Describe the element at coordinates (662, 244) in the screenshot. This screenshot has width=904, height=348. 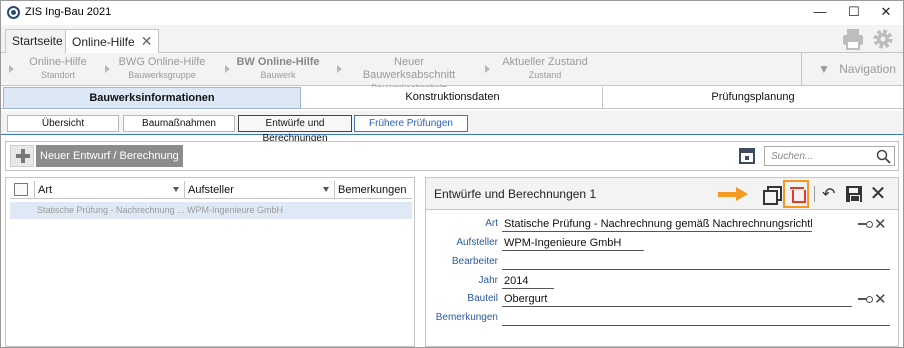
I see `field-aufsteller: Aufsteller WPM-Ingenieure GmbH` at that location.